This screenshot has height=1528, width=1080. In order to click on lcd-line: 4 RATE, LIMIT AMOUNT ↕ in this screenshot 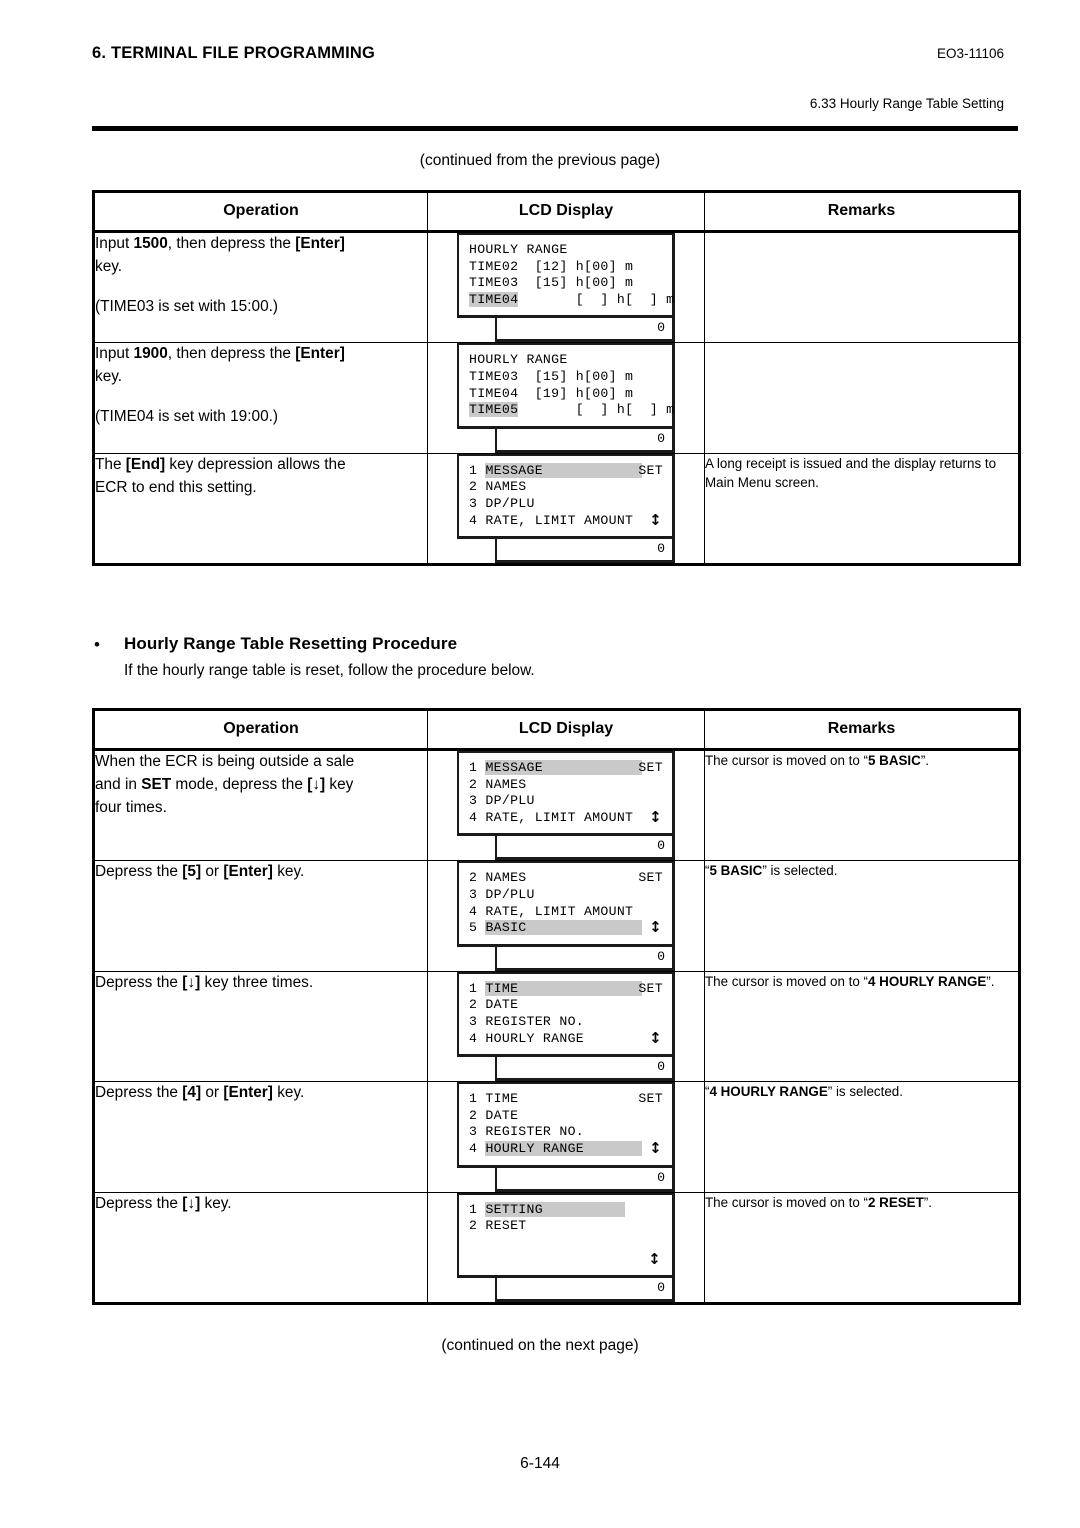, I will do `click(566, 520)`.